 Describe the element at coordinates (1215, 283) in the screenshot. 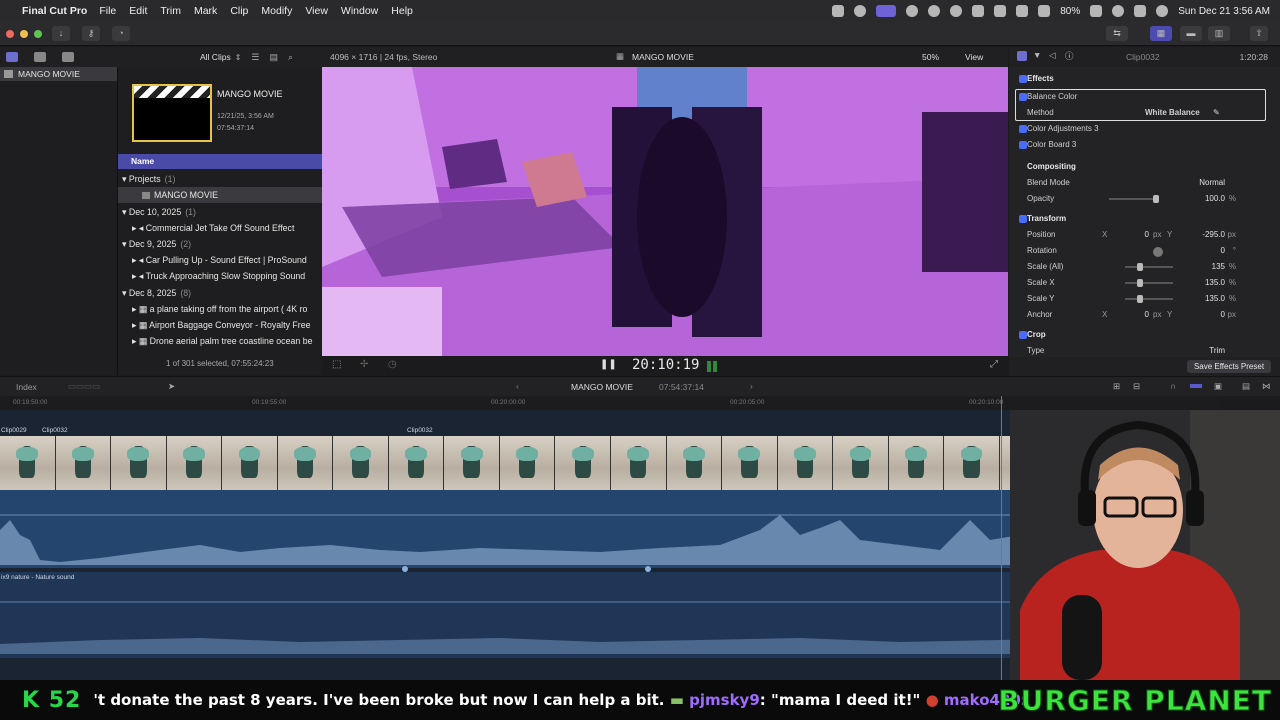

I see `scale-x-value: 135.0` at that location.